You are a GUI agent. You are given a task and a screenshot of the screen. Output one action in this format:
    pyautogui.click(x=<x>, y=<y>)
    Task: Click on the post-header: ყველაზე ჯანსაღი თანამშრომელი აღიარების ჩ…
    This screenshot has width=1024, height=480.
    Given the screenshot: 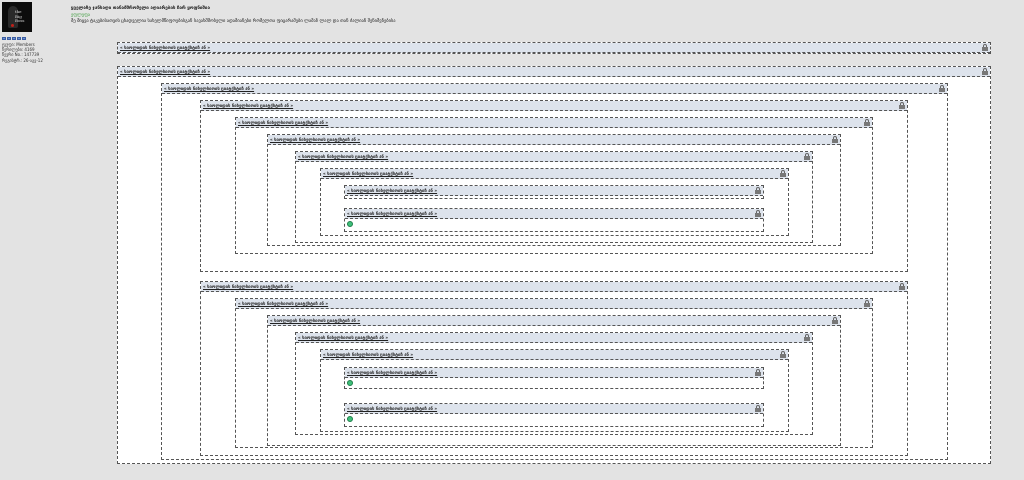 What is the action you would take?
    pyautogui.click(x=536, y=15)
    